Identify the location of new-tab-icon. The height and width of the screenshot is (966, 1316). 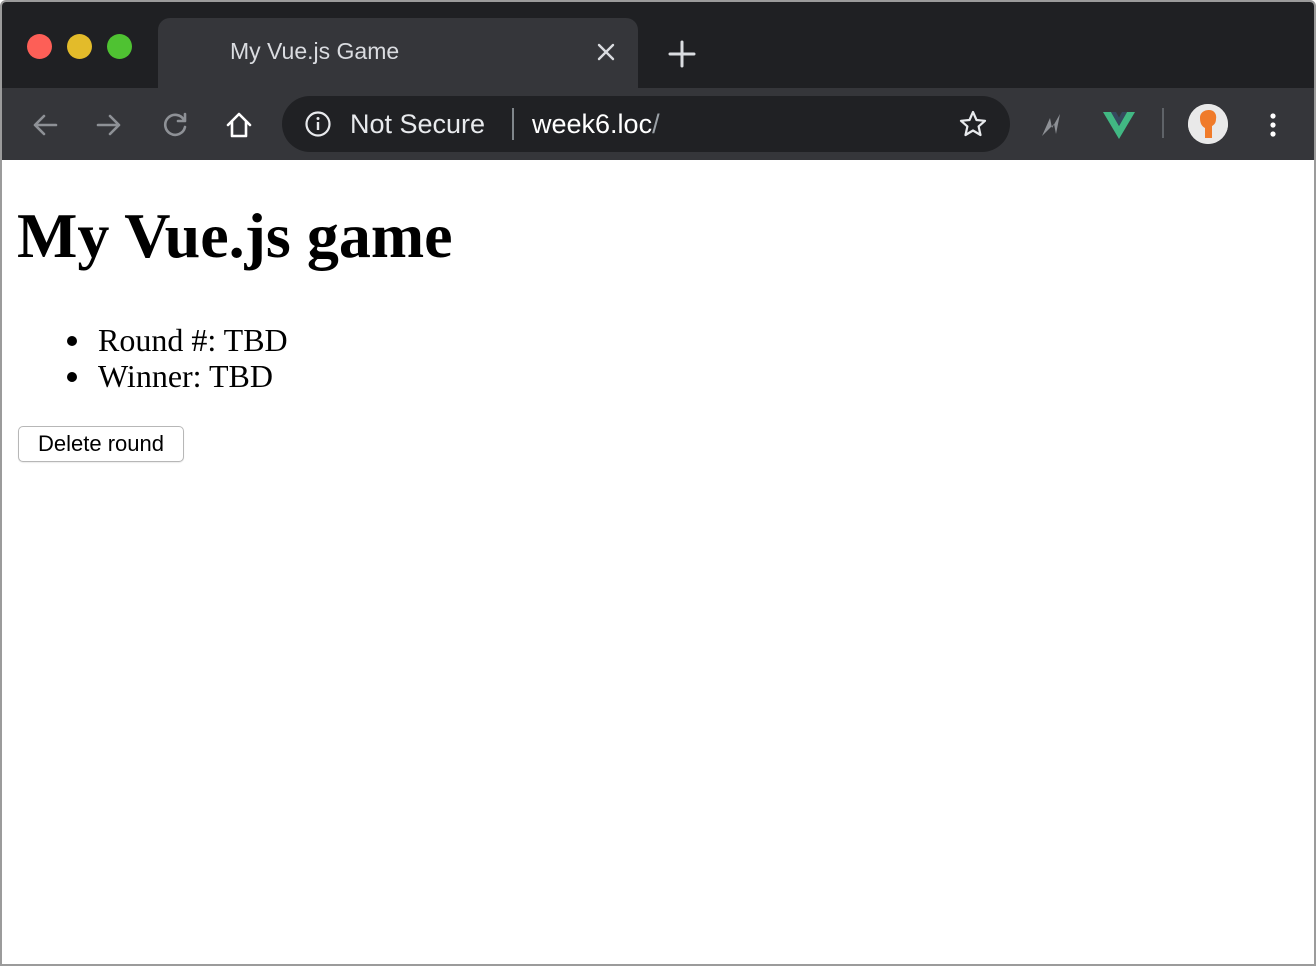
(682, 54).